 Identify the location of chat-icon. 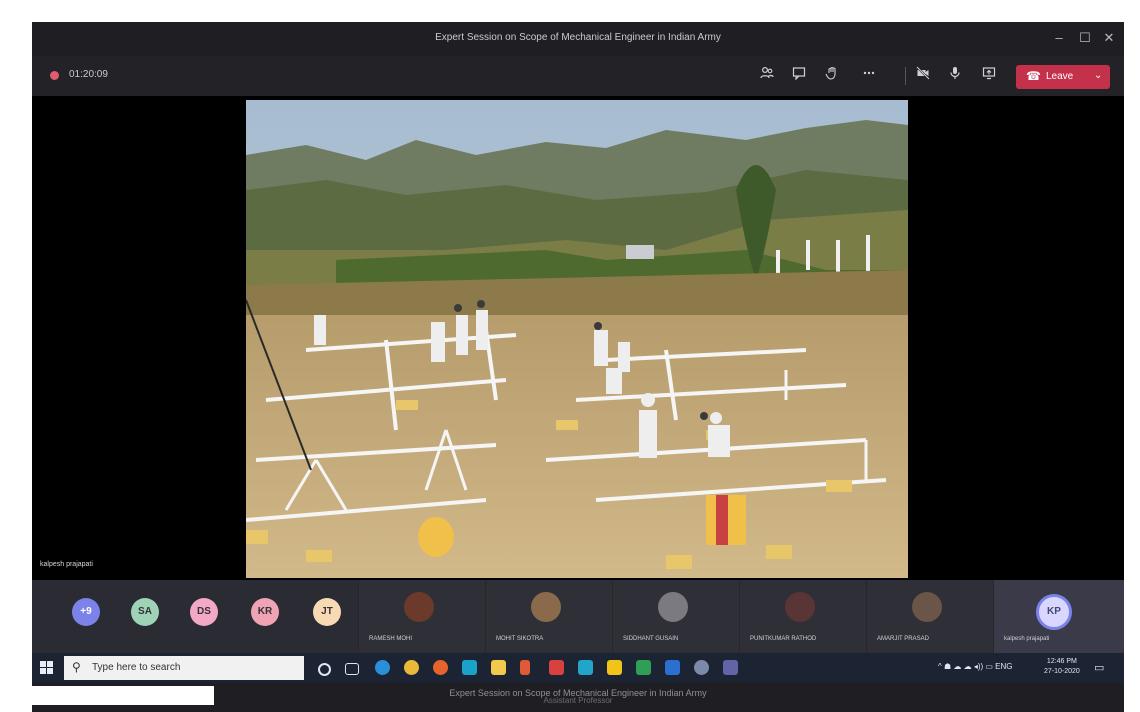
(799, 76).